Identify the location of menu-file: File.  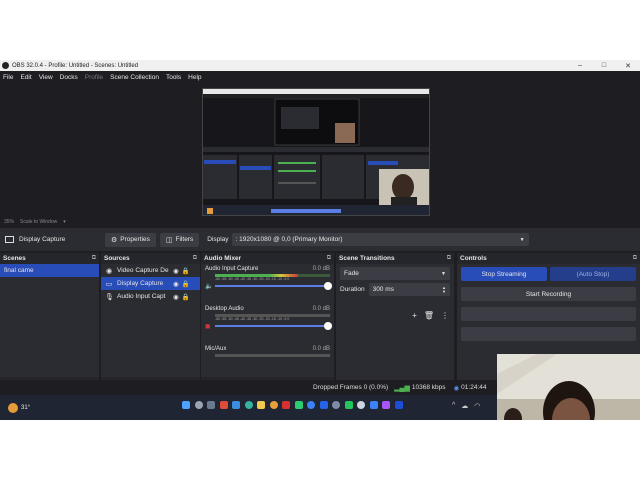
(8, 77).